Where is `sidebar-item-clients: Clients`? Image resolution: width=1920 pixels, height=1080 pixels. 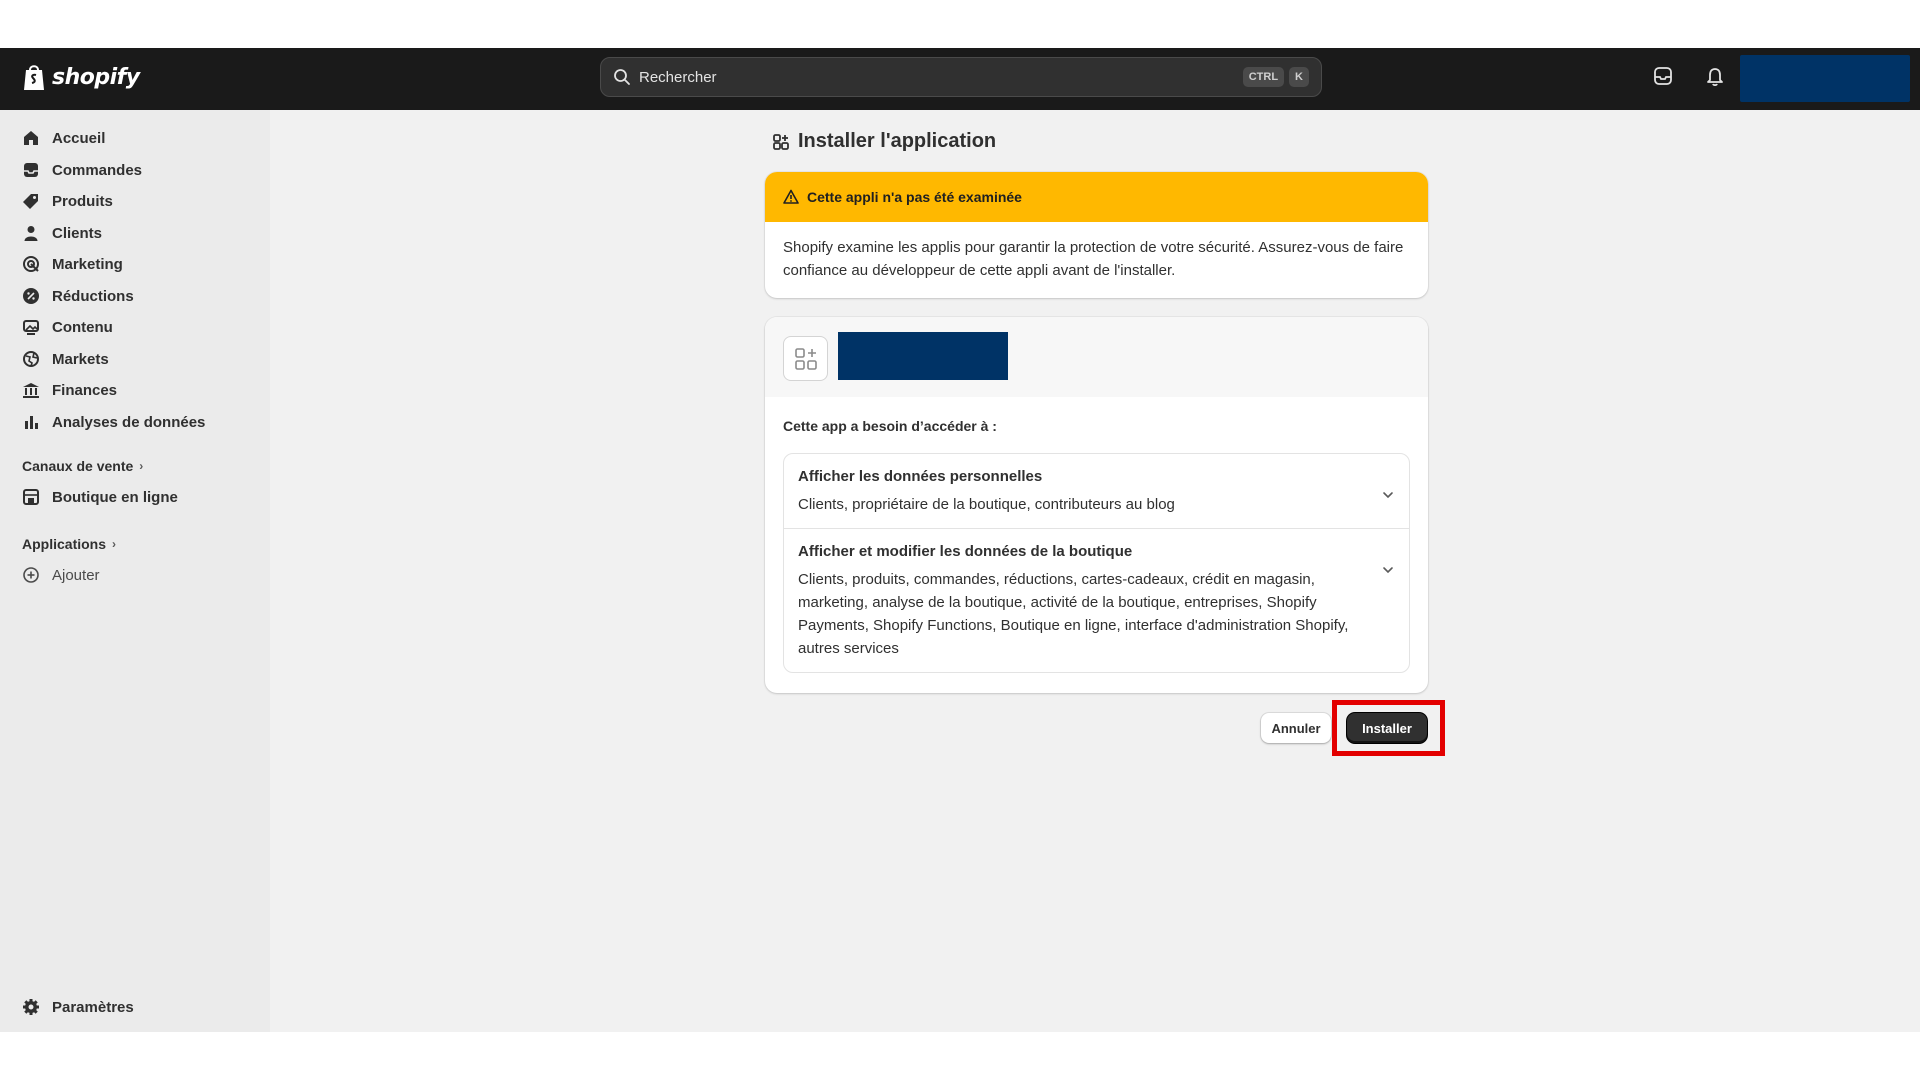 sidebar-item-clients: Clients is located at coordinates (62, 233).